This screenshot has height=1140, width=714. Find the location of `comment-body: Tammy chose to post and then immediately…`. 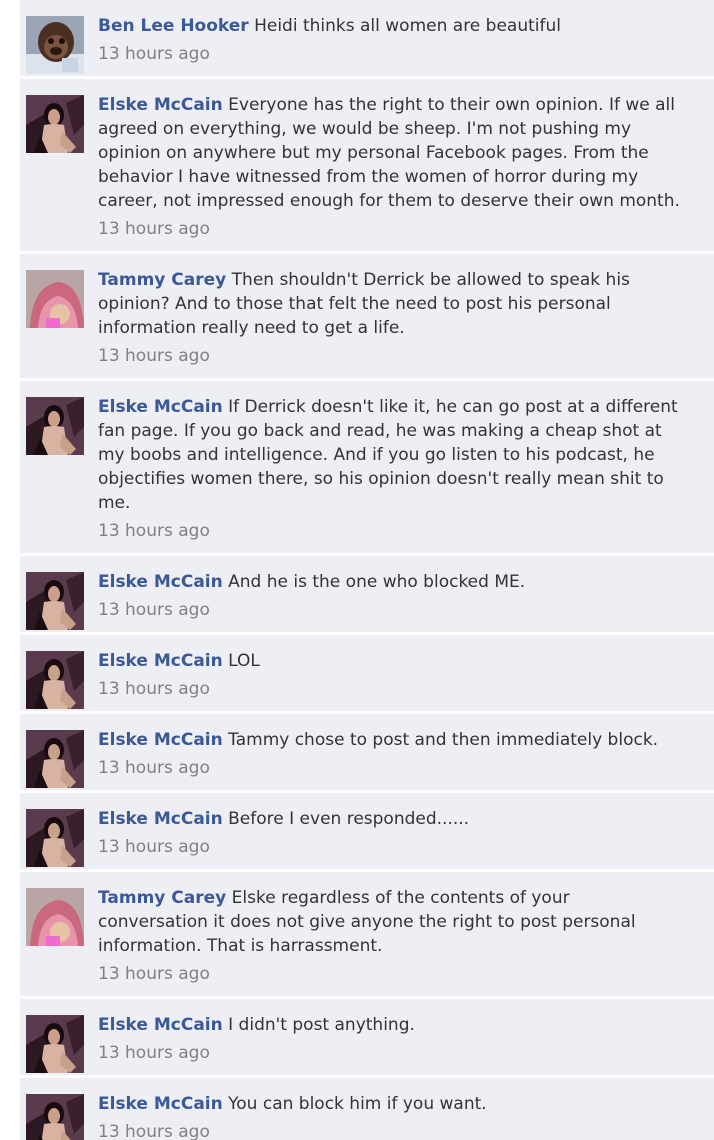

comment-body: Tammy chose to post and then immediately… is located at coordinates (443, 740).